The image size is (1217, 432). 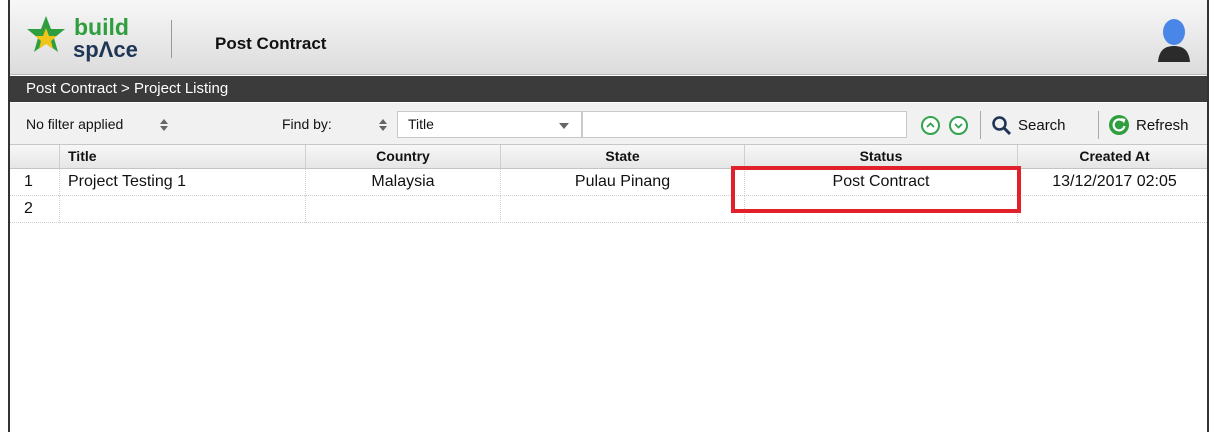 I want to click on filter-status: No filter applied, so click(x=74, y=124).